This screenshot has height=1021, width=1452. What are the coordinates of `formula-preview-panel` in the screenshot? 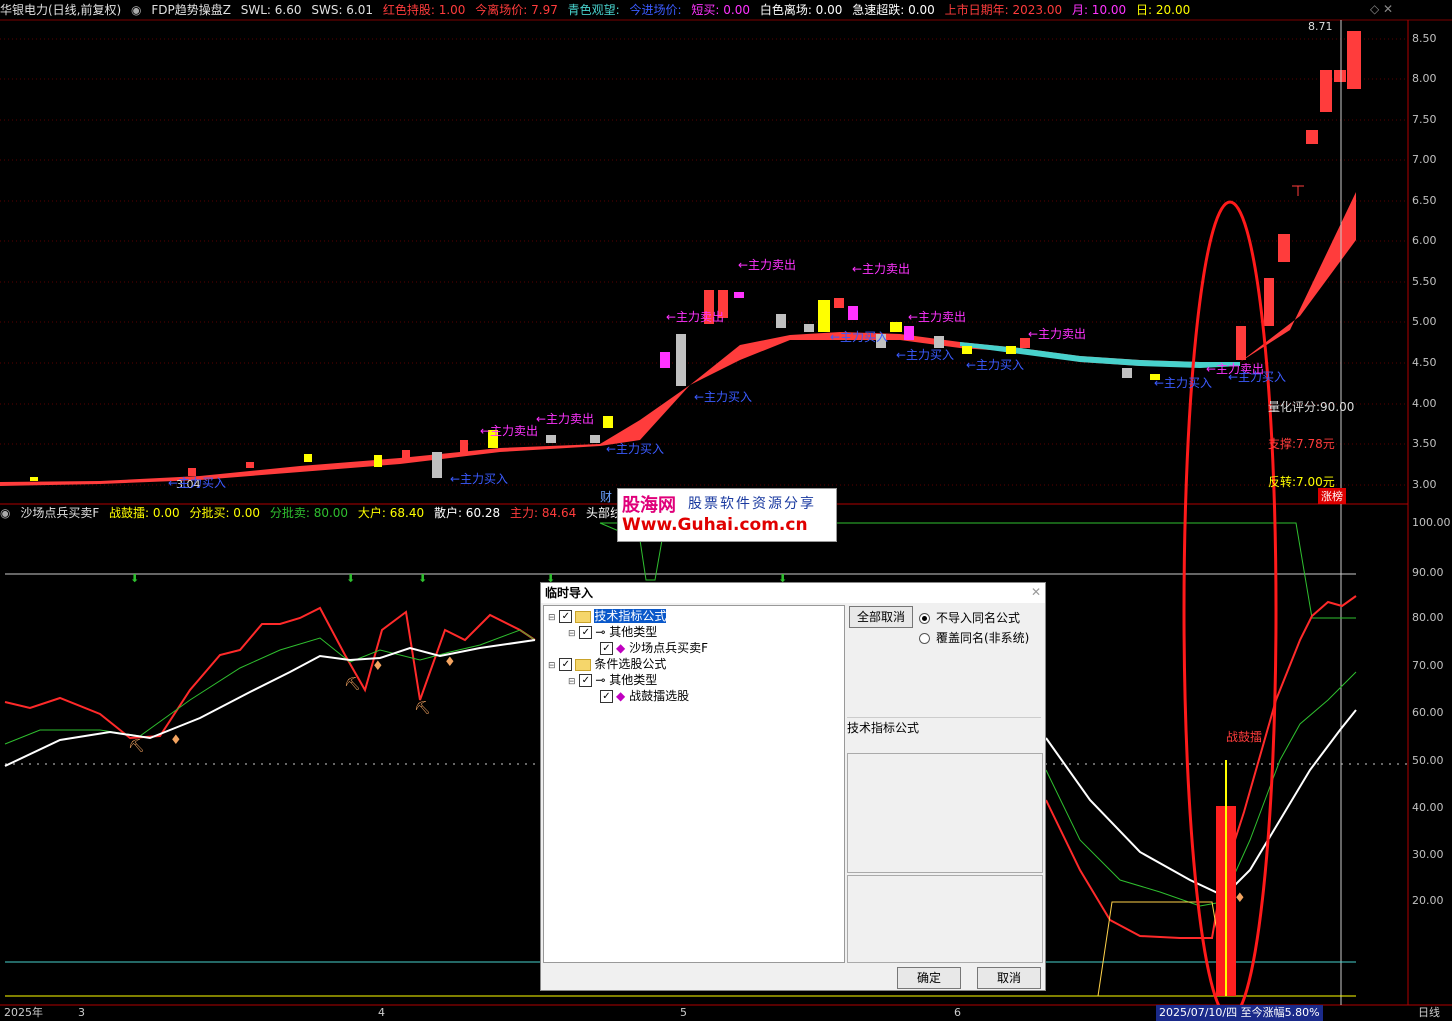 It's located at (945, 813).